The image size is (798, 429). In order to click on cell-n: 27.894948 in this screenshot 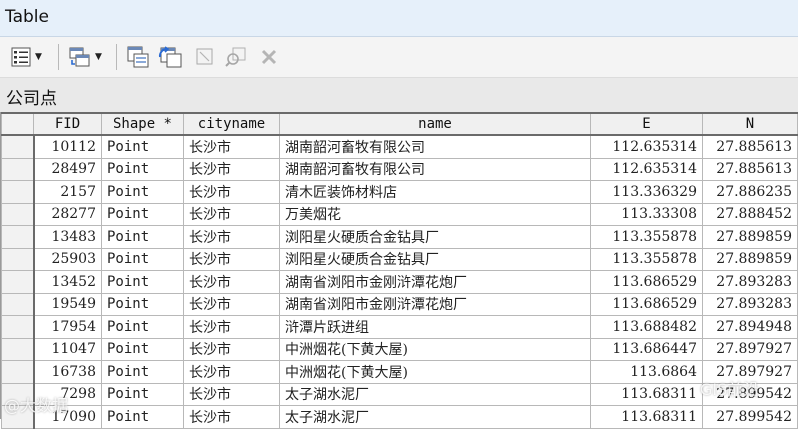, I will do `click(750, 327)`.